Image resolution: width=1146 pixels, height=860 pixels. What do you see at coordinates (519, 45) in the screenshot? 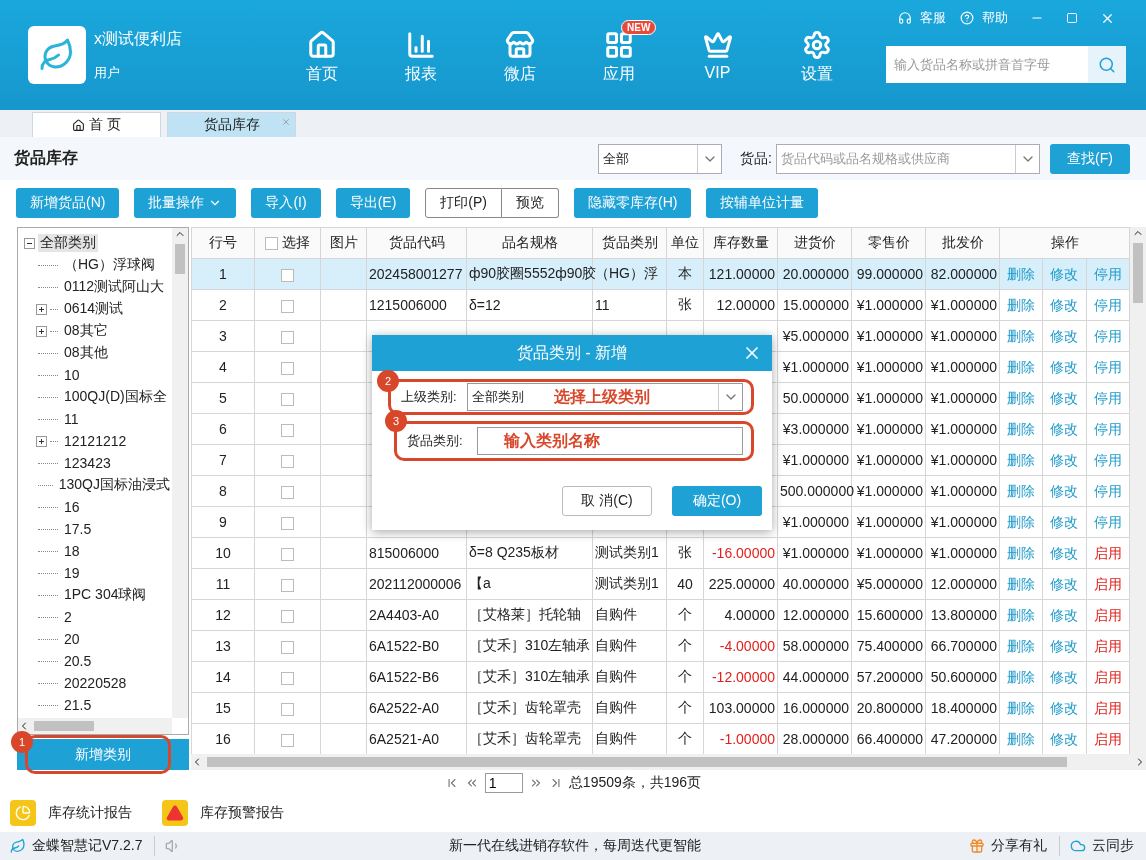
I see `store-icon` at bounding box center [519, 45].